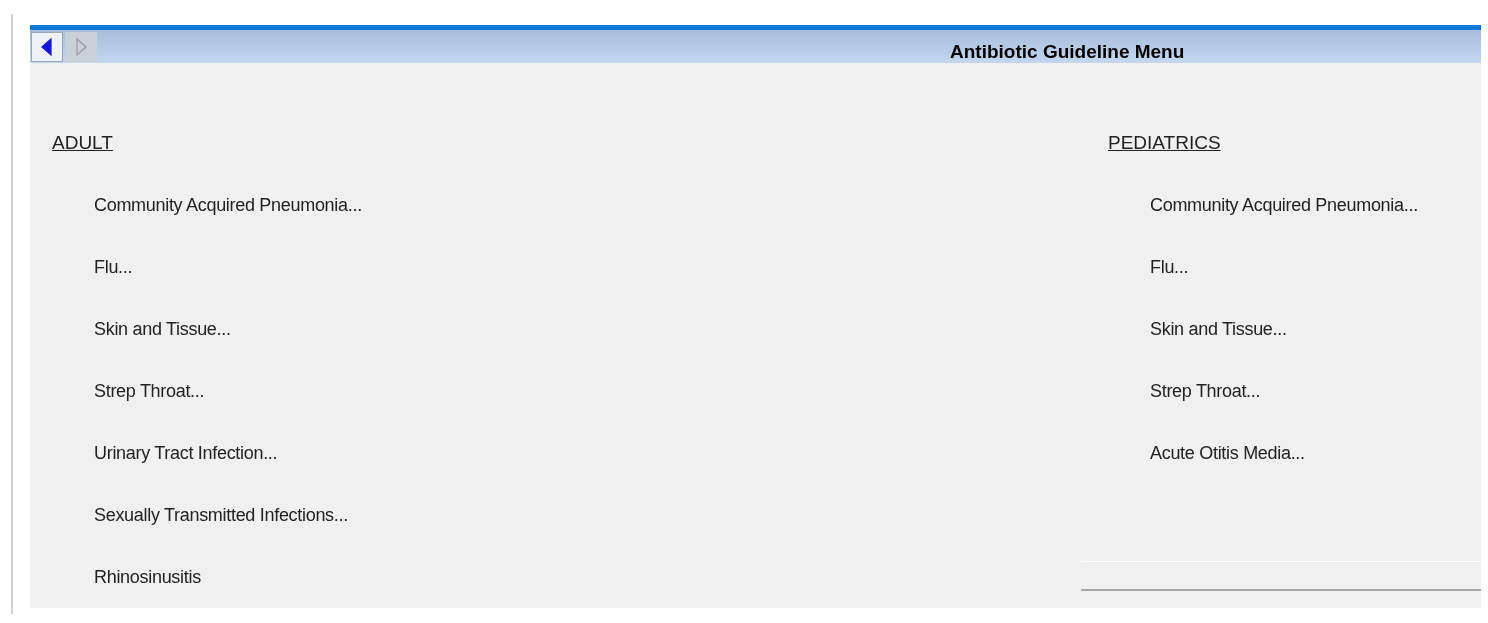 Image resolution: width=1488 pixels, height=623 pixels. I want to click on section-heading: ADULT, so click(82, 142).